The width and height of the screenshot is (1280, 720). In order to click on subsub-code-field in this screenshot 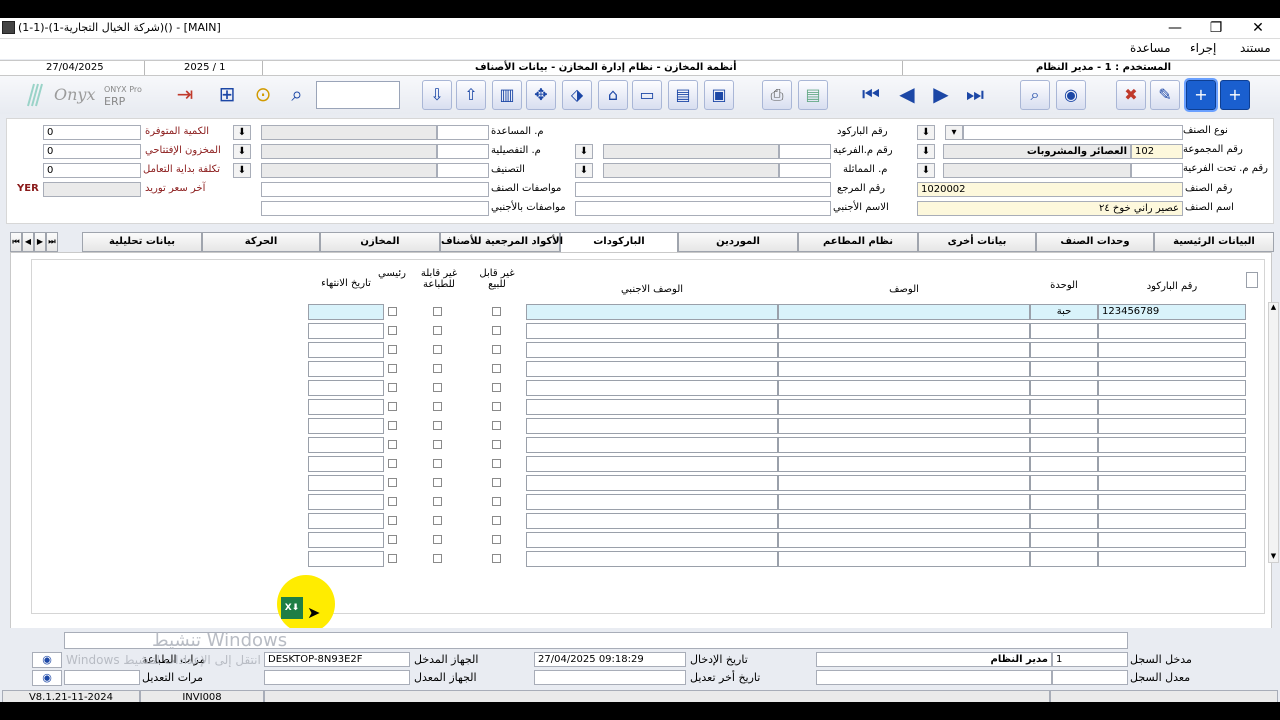, I will do `click(1157, 170)`.